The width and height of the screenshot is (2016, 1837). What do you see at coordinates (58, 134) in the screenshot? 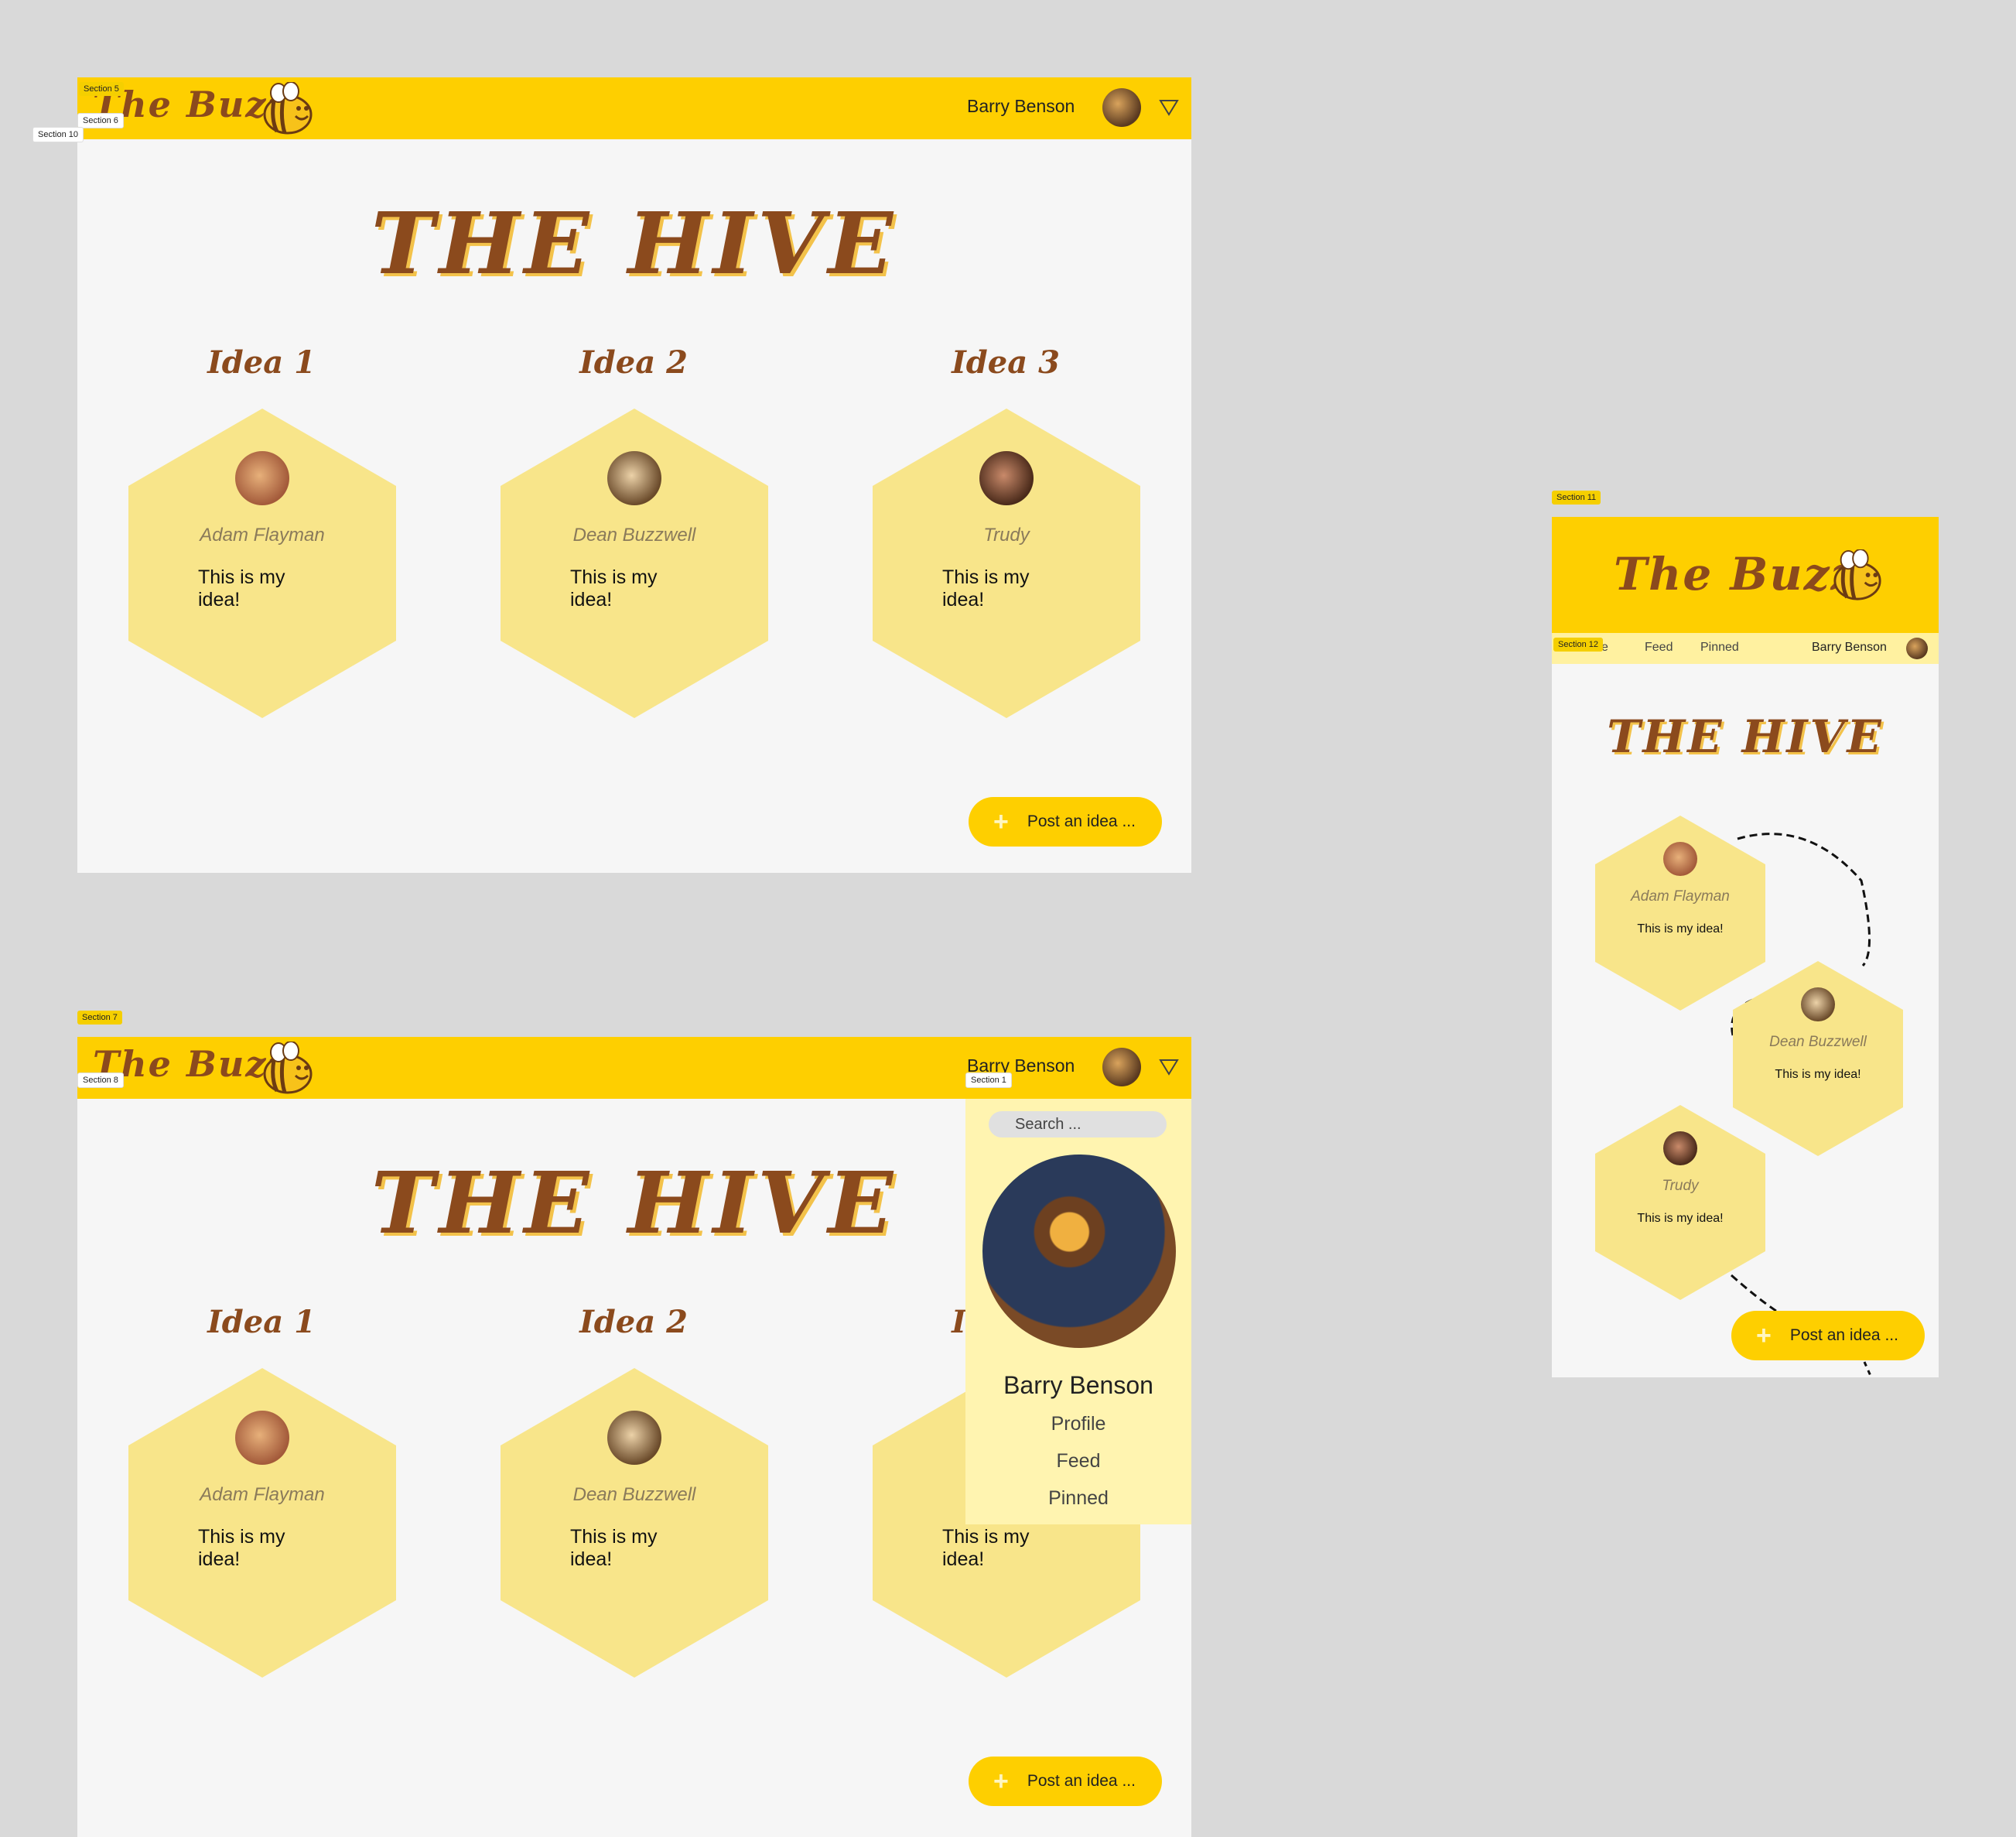
I see `section-label: Section 10` at bounding box center [58, 134].